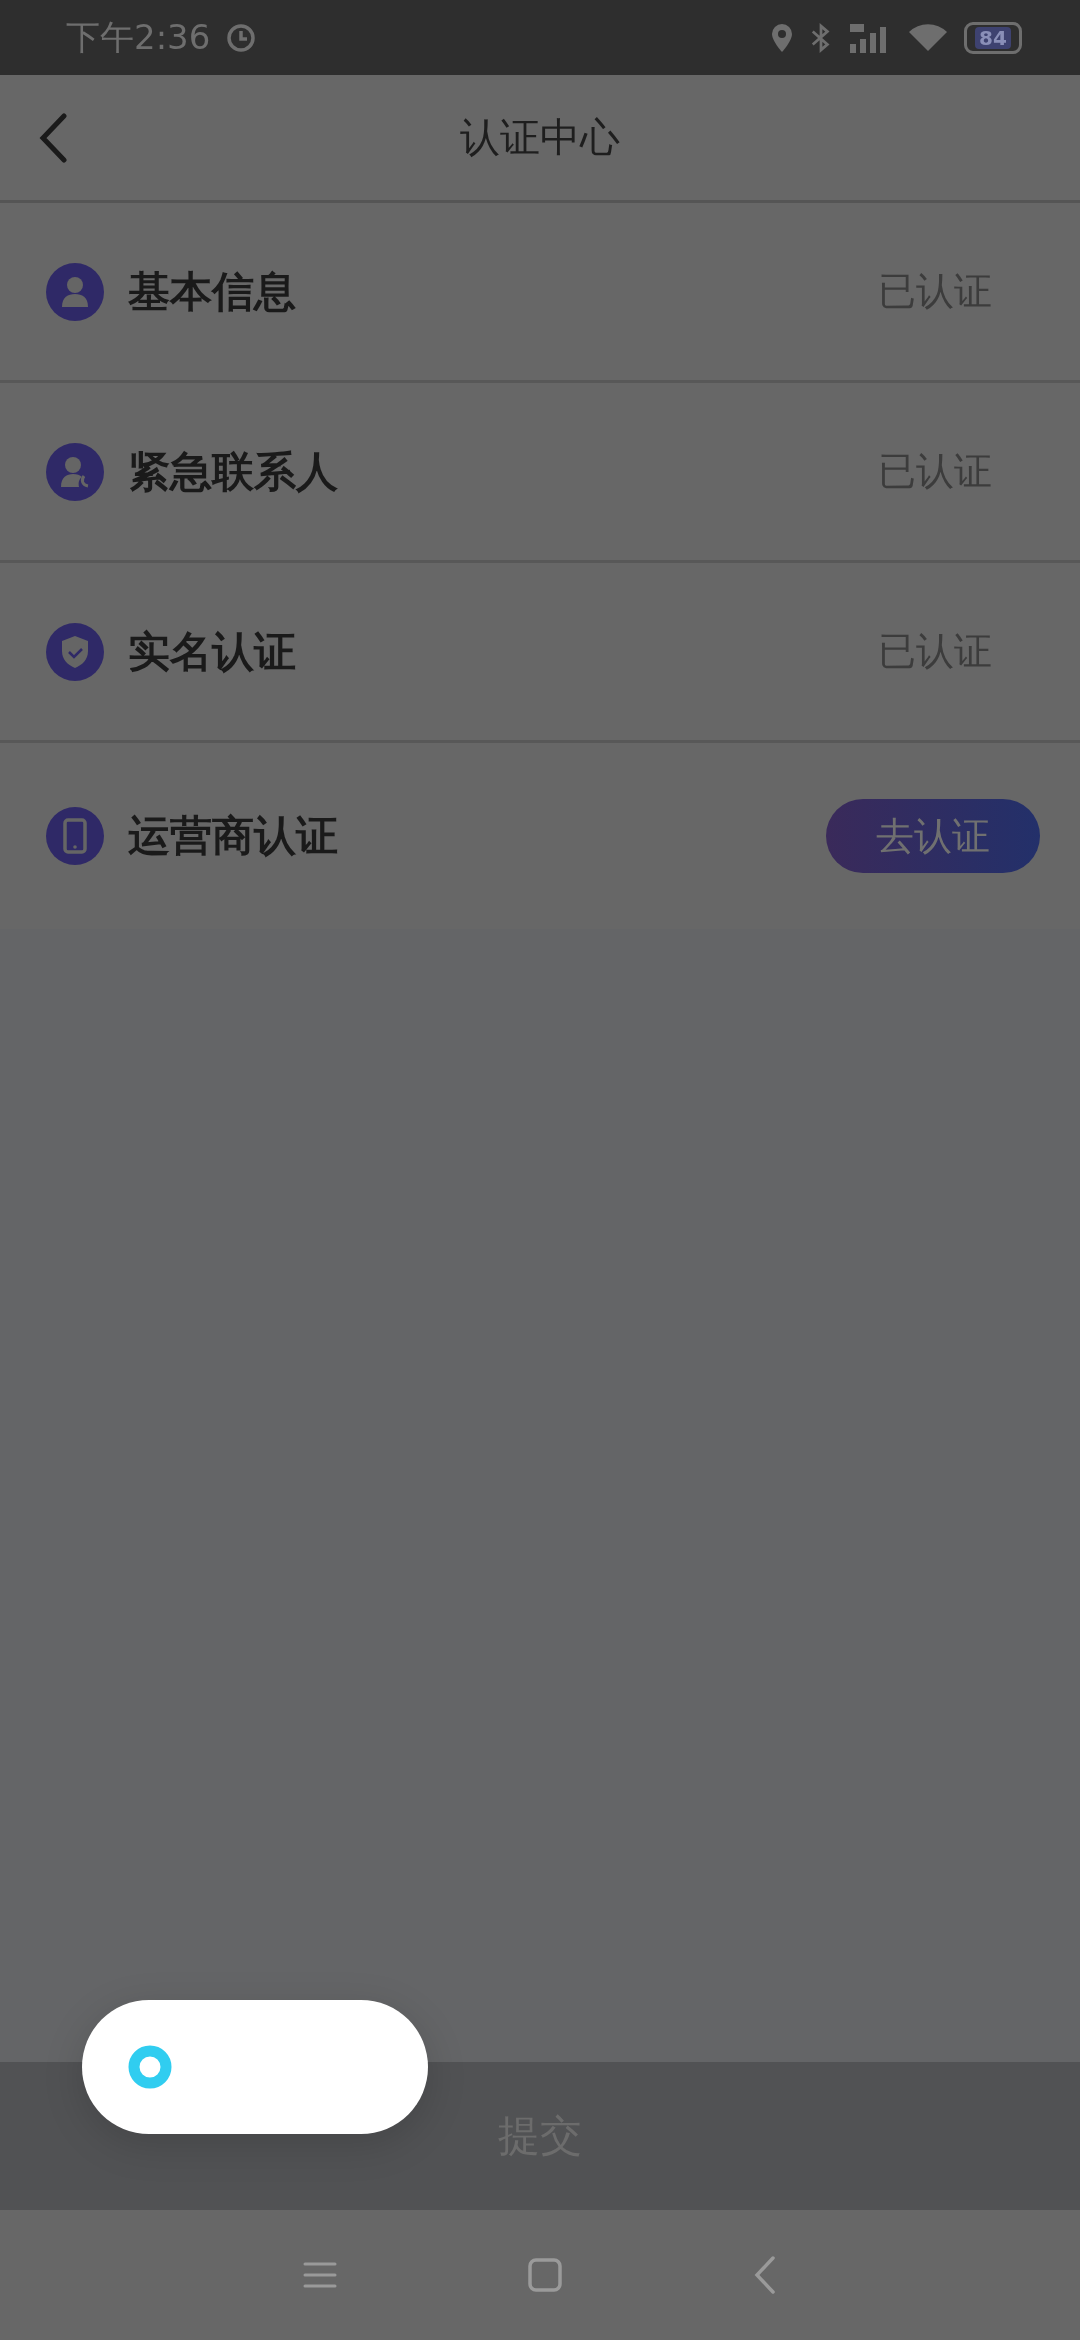 This screenshot has height=2340, width=1080. Describe the element at coordinates (928, 37) in the screenshot. I see `wifi-icon` at that location.